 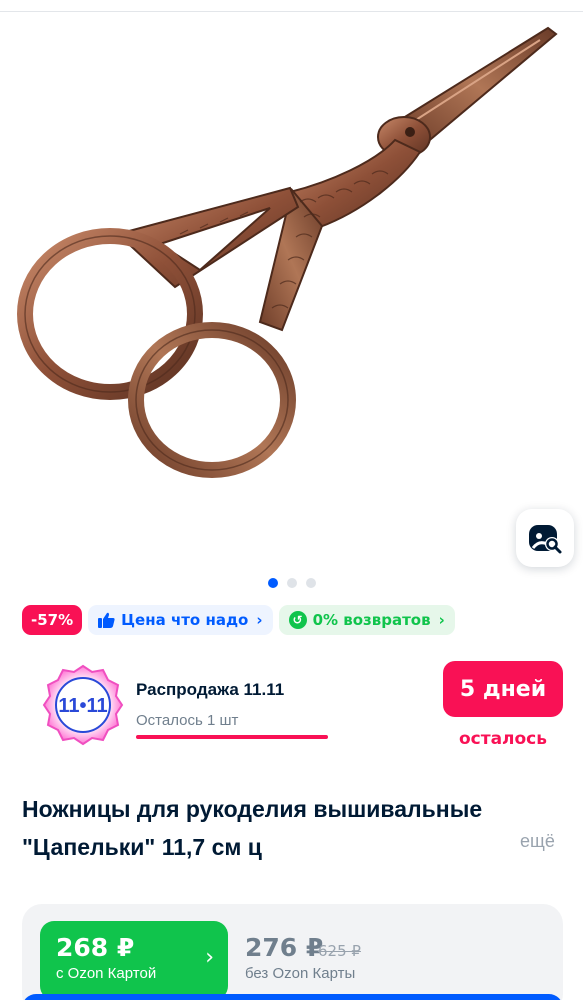 I want to click on old-price-value: 625 ₽, so click(x=339, y=951).